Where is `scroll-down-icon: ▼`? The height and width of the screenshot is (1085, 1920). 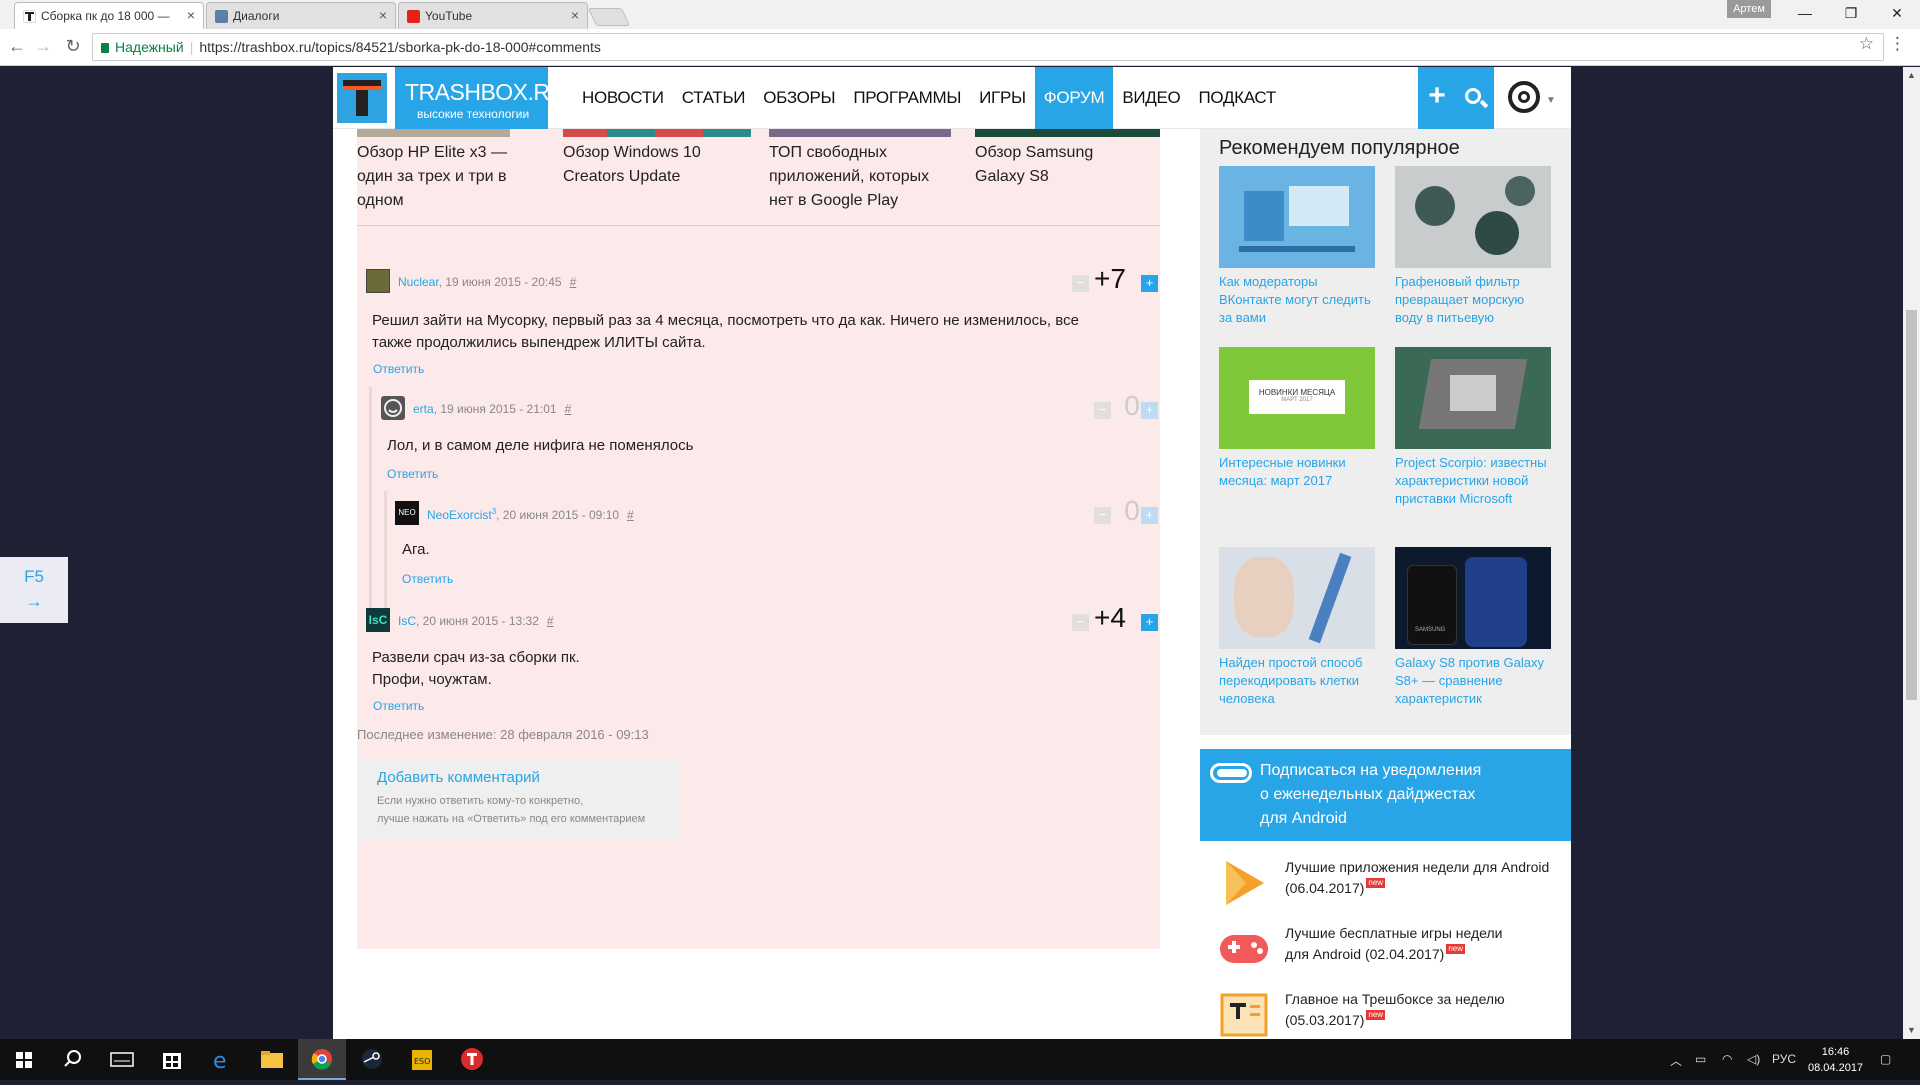
scroll-down-icon: ▼ is located at coordinates (1911, 1030).